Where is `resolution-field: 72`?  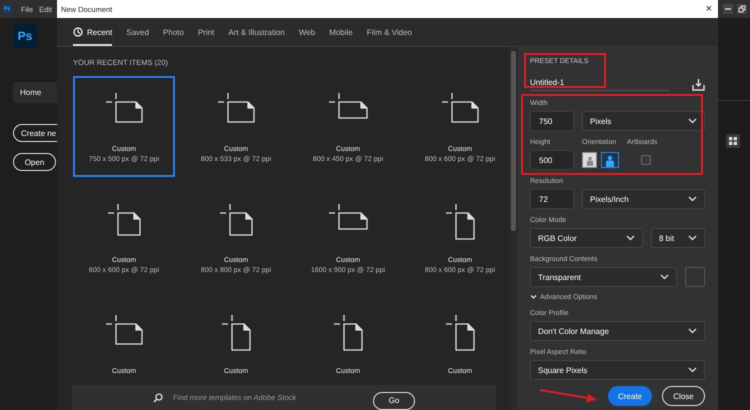 resolution-field: 72 is located at coordinates (552, 199).